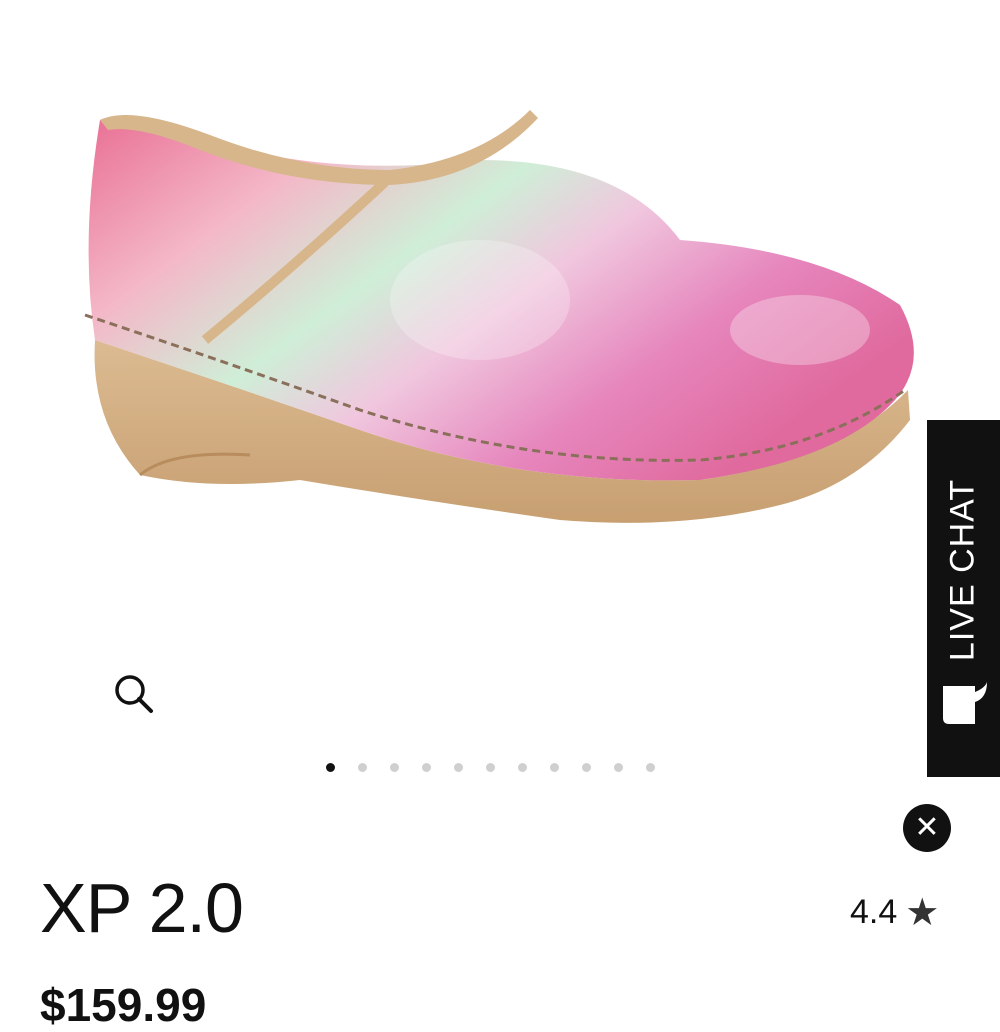  I want to click on live-chat-label: LIVE CHAT, so click(962, 570).